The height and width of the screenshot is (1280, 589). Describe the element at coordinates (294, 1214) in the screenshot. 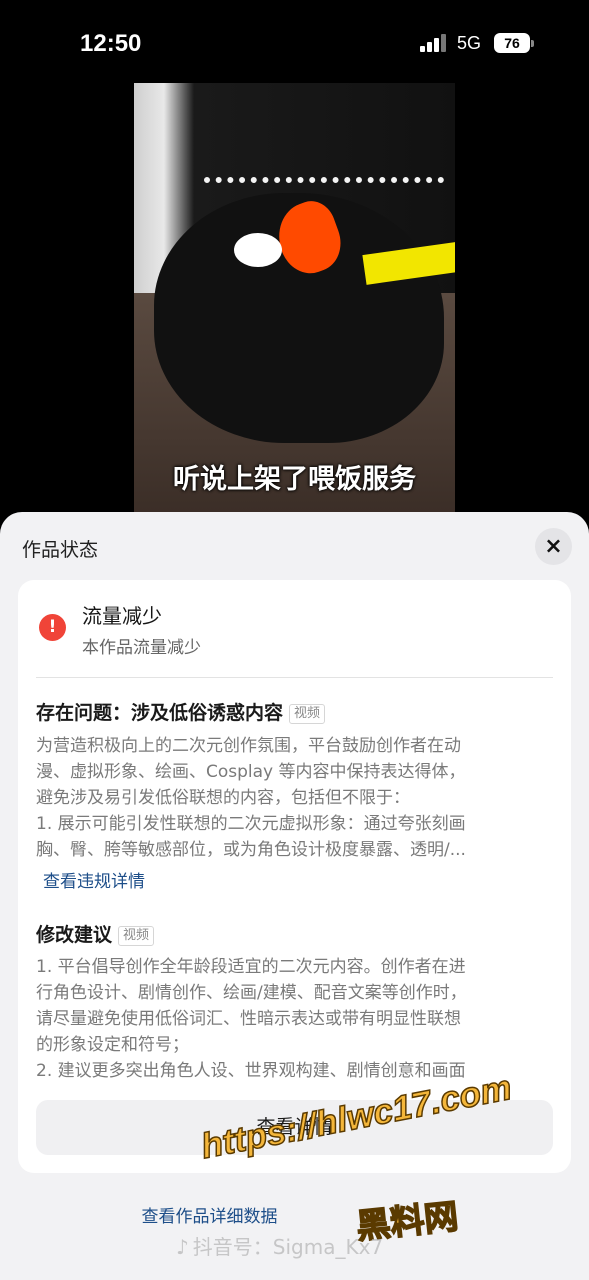

I see `view-work-data-link: 查看作品详细数据` at that location.